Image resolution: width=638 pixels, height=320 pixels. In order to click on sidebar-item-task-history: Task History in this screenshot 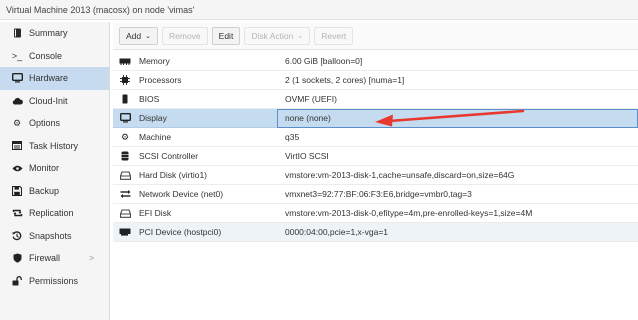, I will do `click(54, 146)`.